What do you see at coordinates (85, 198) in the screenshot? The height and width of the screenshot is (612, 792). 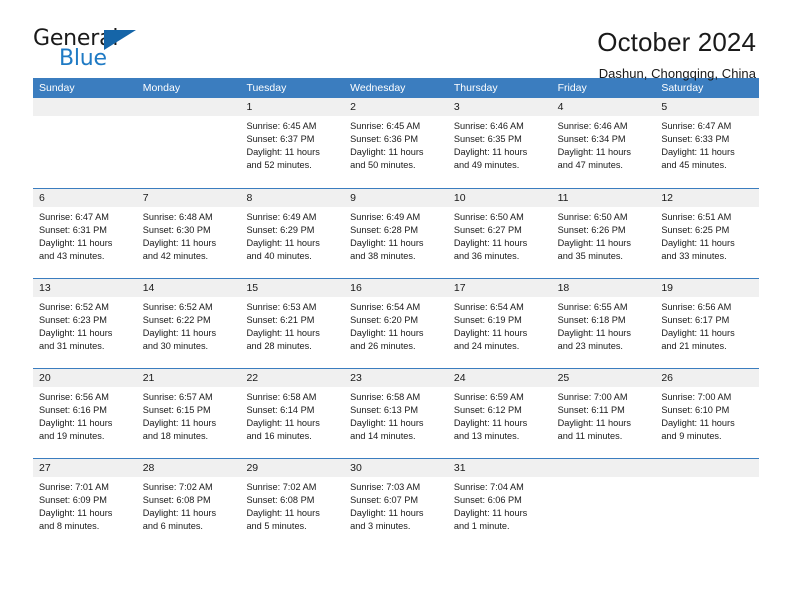 I see `day-number: 6` at bounding box center [85, 198].